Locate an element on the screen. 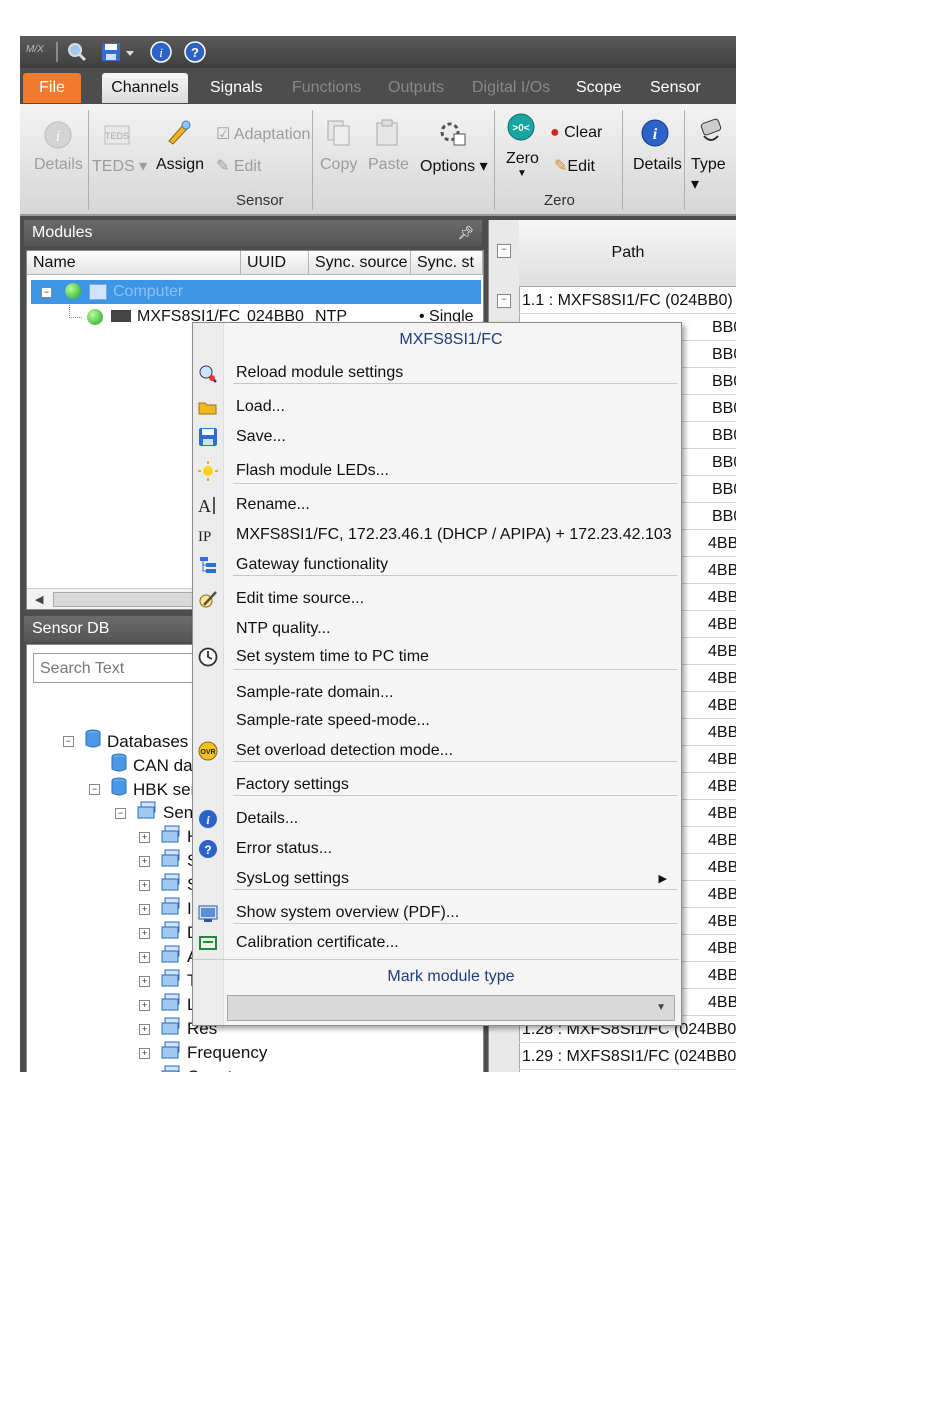 The height and width of the screenshot is (1413, 950). column-header-sync-status: Sync. st is located at coordinates (447, 263).